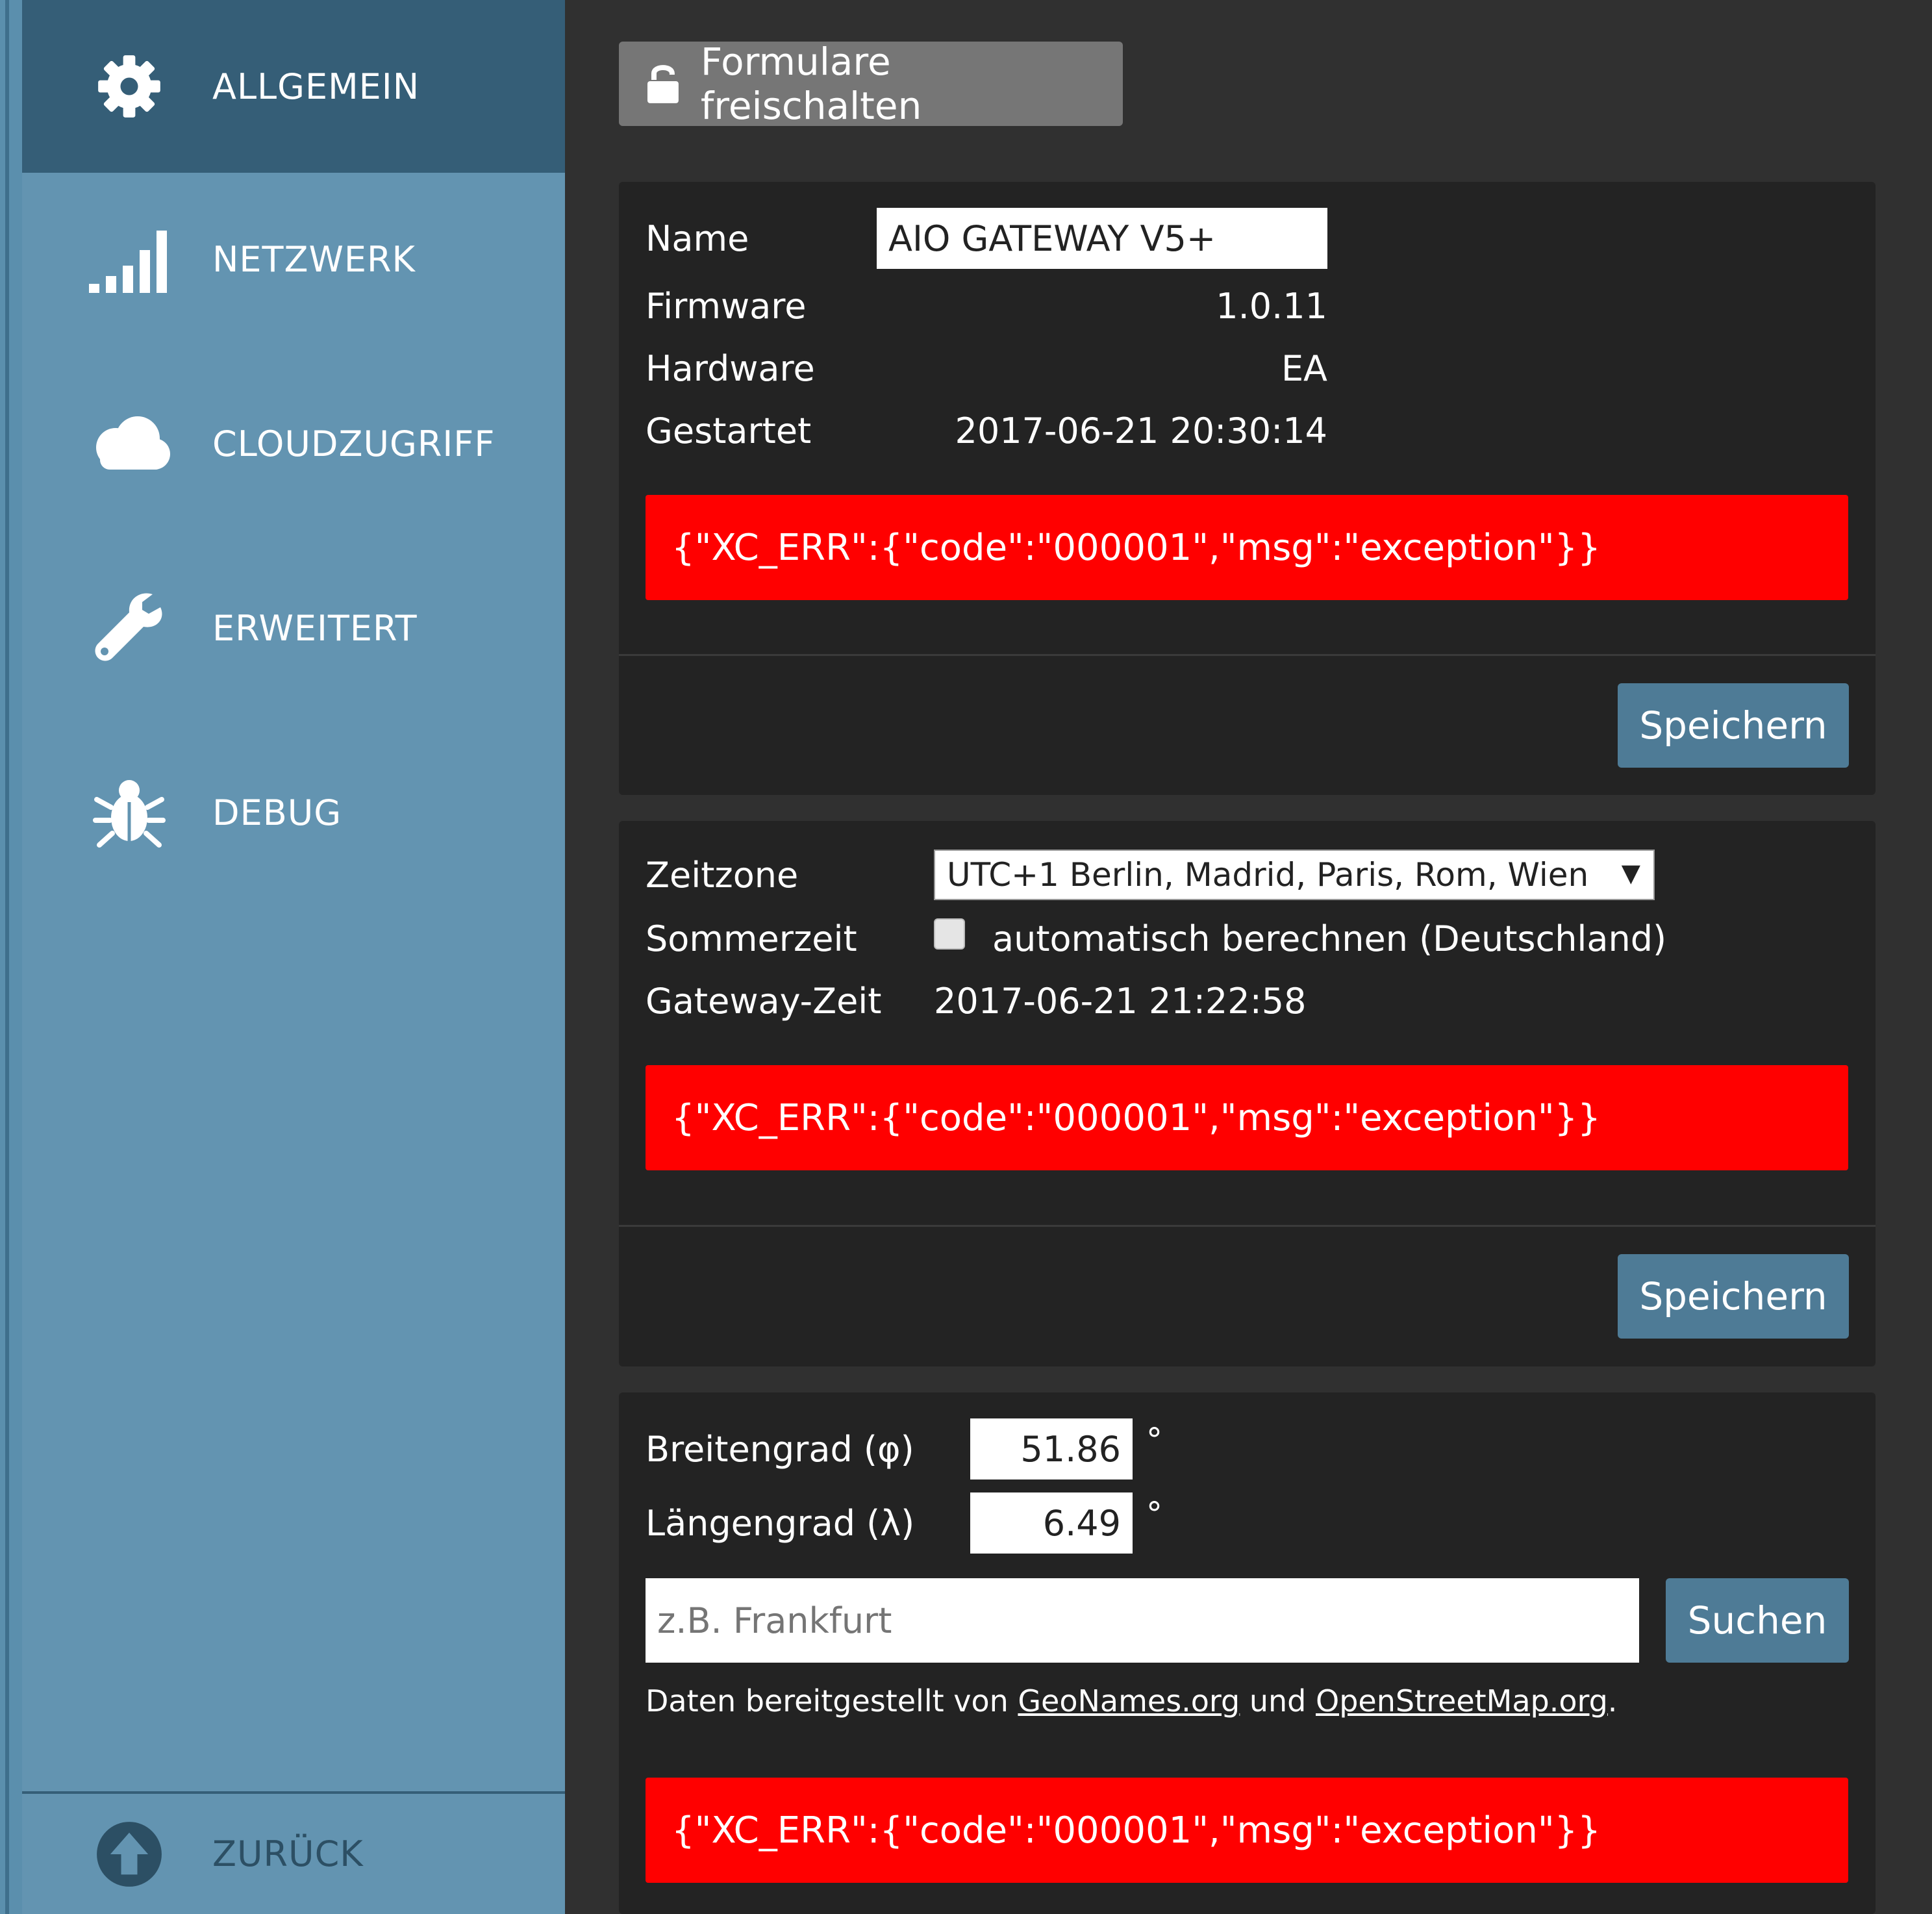 The width and height of the screenshot is (1932, 1914). Describe the element at coordinates (129, 812) in the screenshot. I see `bug-icon` at that location.